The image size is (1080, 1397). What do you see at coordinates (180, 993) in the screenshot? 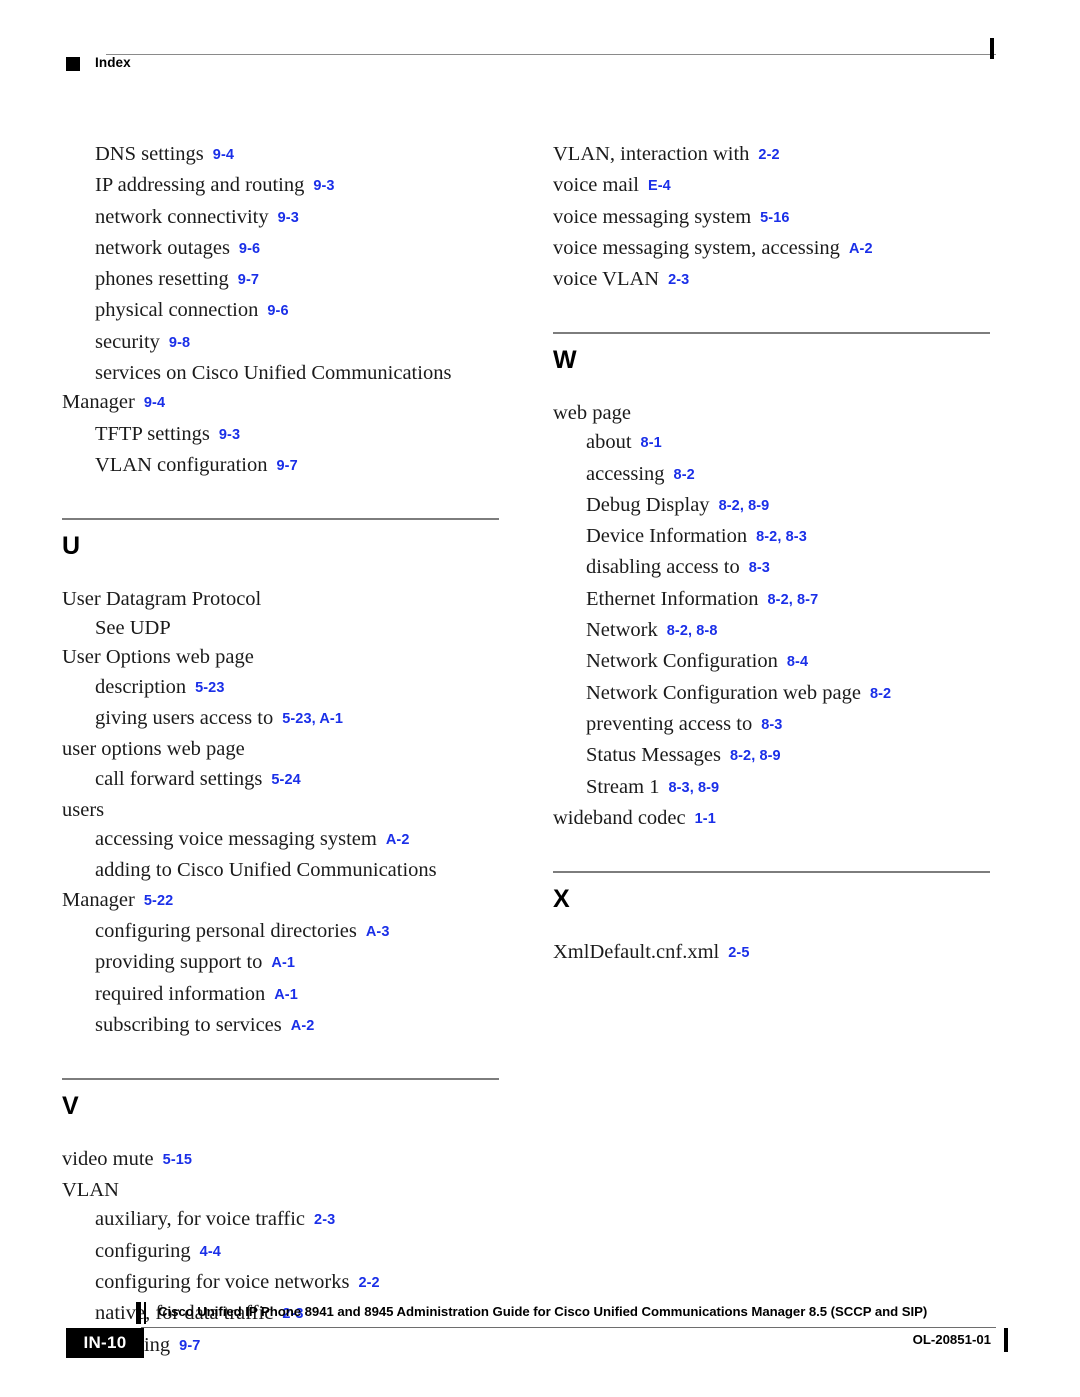
I see `index-entry-term: required information` at bounding box center [180, 993].